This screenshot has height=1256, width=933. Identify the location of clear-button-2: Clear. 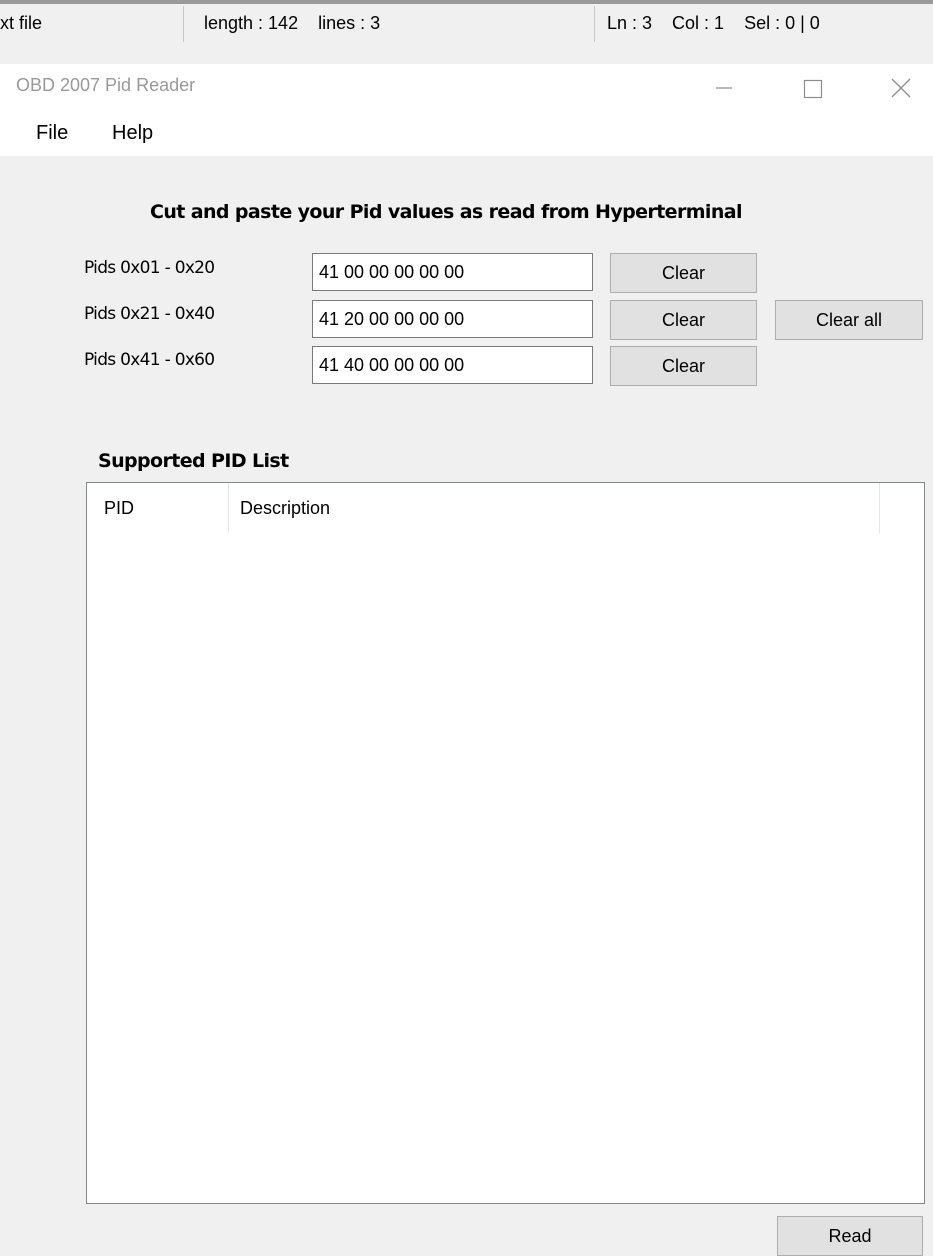
(683, 320).